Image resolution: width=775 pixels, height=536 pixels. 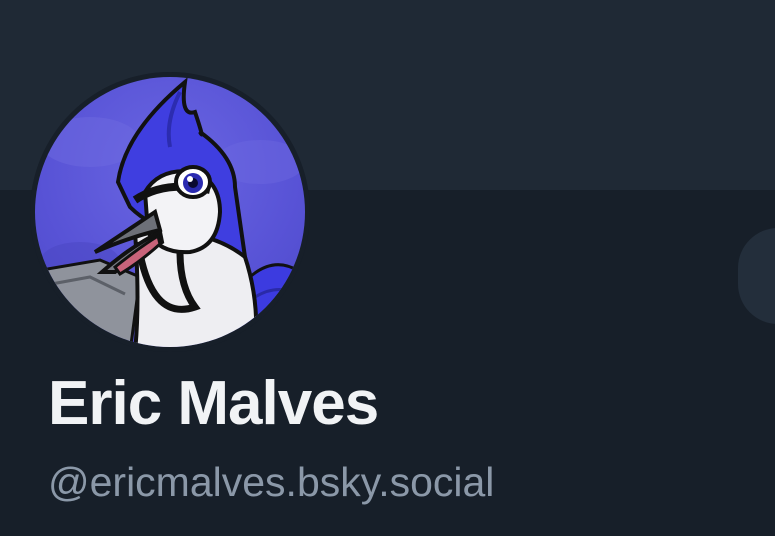 What do you see at coordinates (271, 482) in the screenshot?
I see `user-handle: @ericmalves.bsky.social` at bounding box center [271, 482].